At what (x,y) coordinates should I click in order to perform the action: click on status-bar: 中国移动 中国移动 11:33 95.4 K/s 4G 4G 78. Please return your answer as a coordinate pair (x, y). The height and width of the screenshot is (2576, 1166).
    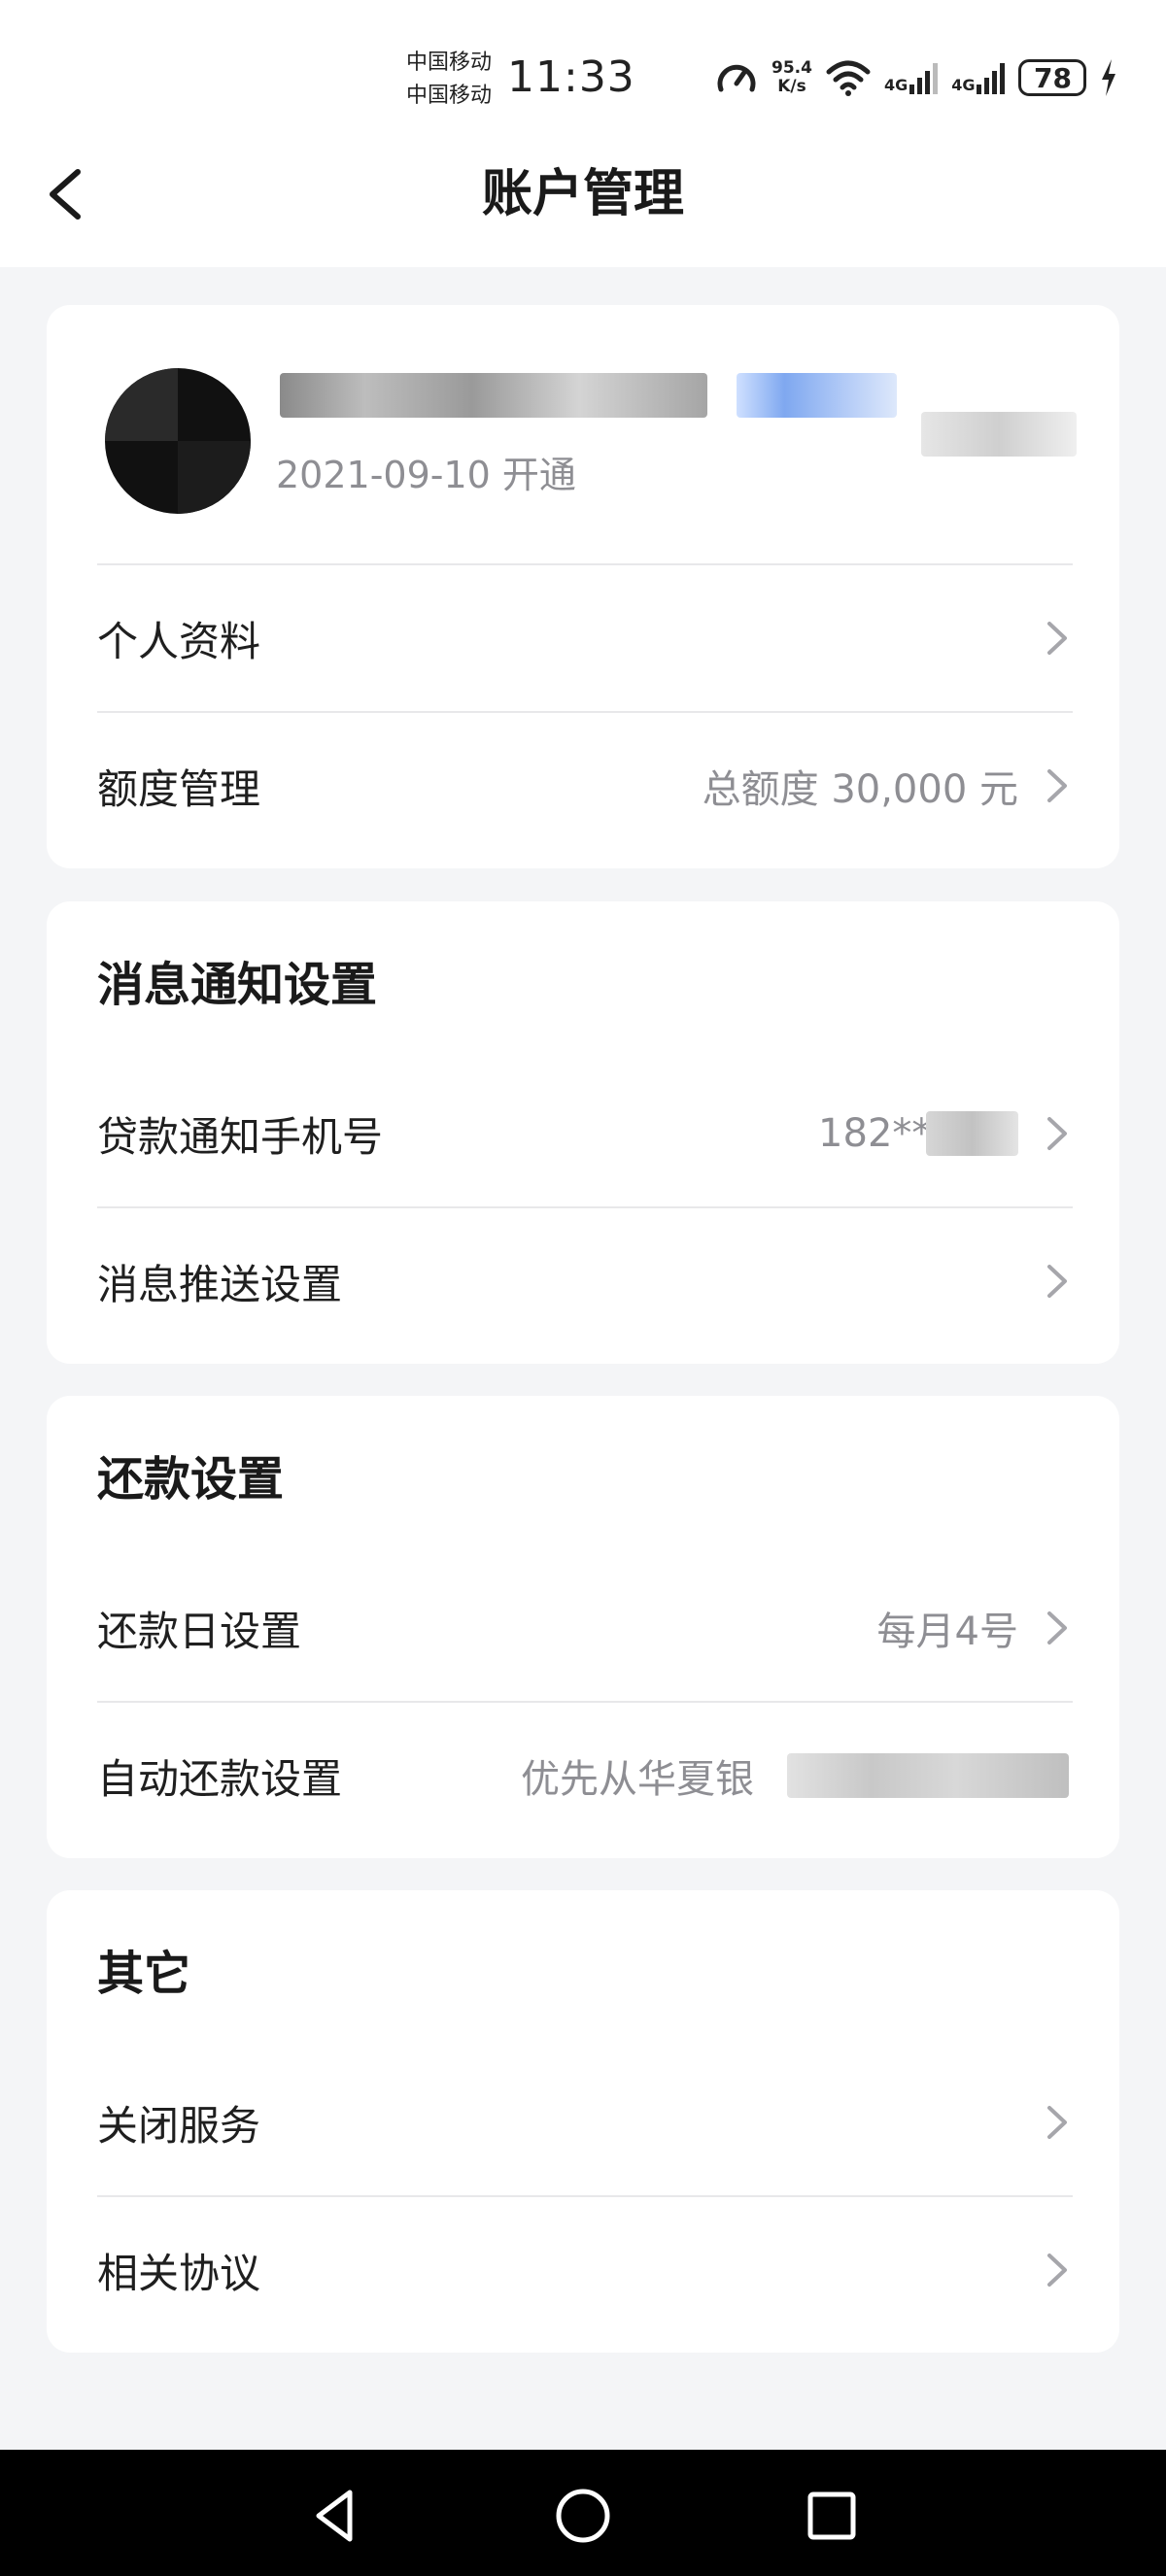
    Looking at the image, I should click on (583, 77).